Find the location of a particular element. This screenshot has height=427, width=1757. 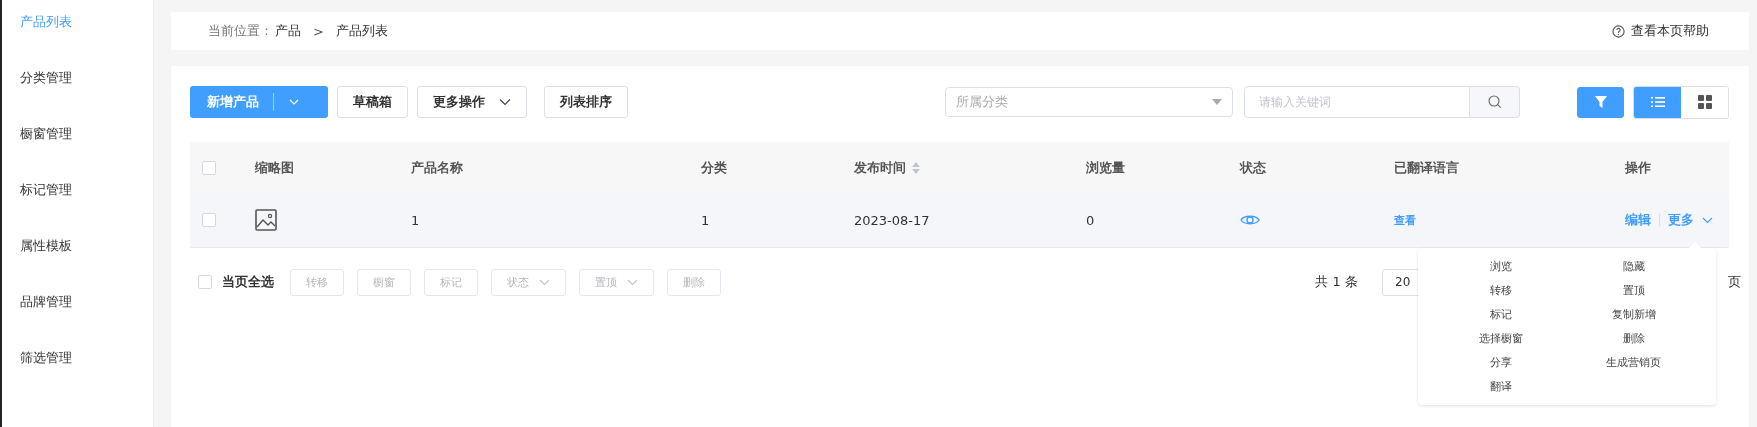

filter-button is located at coordinates (1600, 102).